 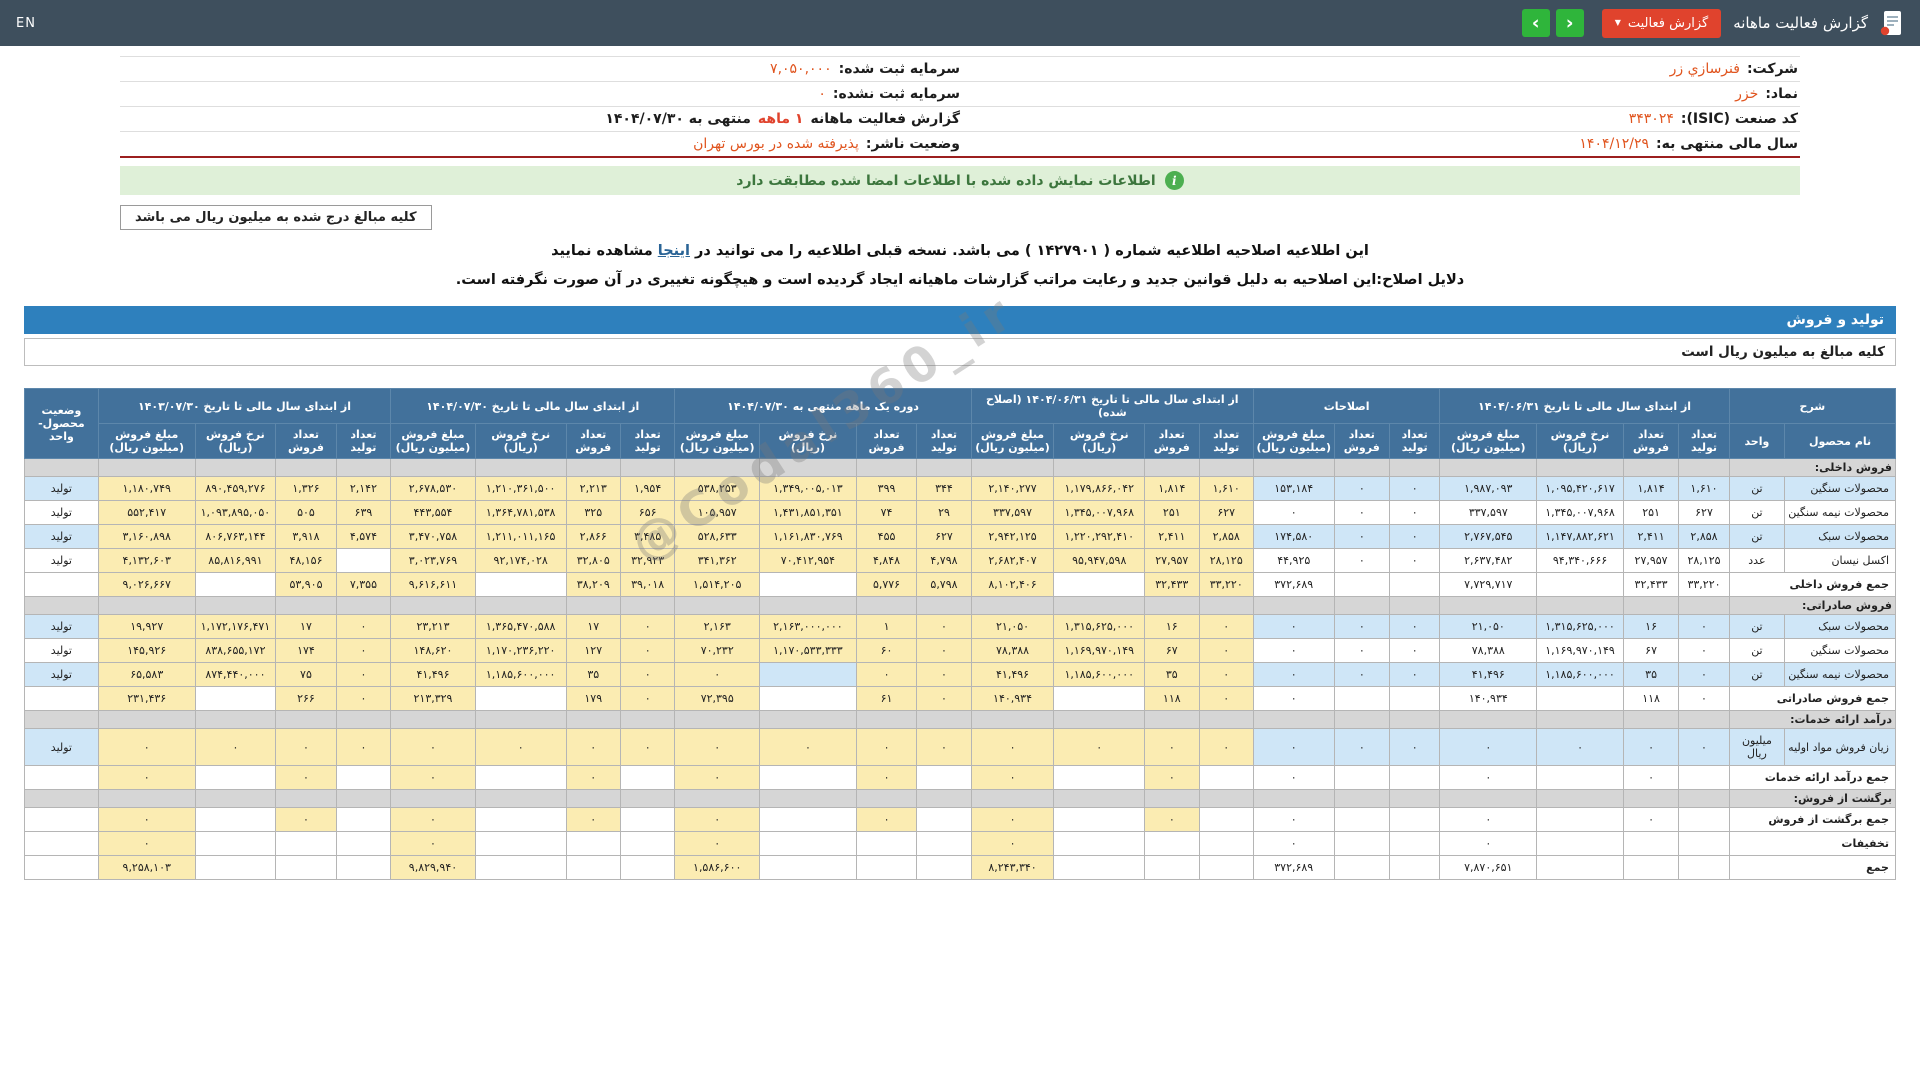 I want to click on value-cell: ۸۷۴,۴۴۰,۰۰۰, so click(x=235, y=674).